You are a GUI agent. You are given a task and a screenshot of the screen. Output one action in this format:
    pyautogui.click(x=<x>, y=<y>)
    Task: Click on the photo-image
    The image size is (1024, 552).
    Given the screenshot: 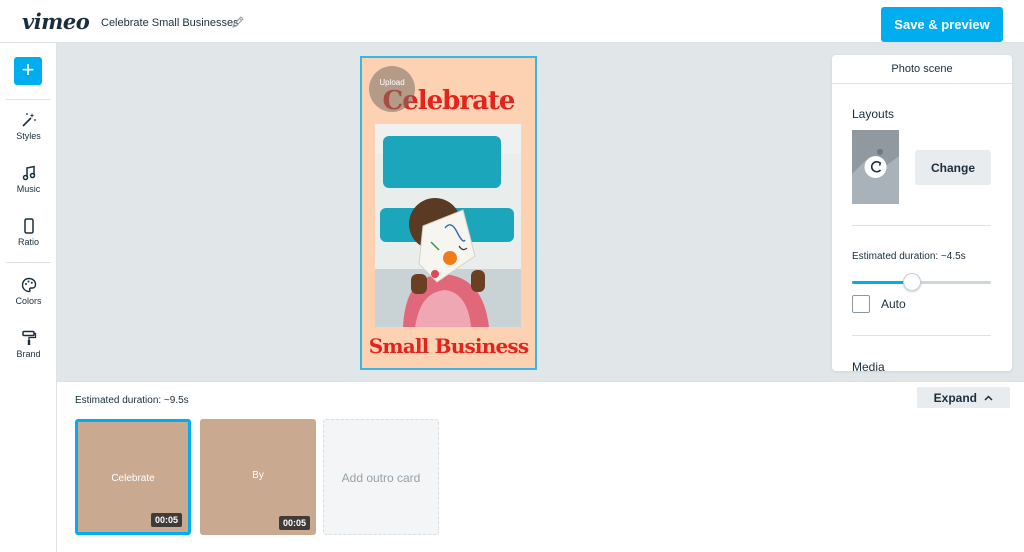 What is the action you would take?
    pyautogui.click(x=448, y=225)
    